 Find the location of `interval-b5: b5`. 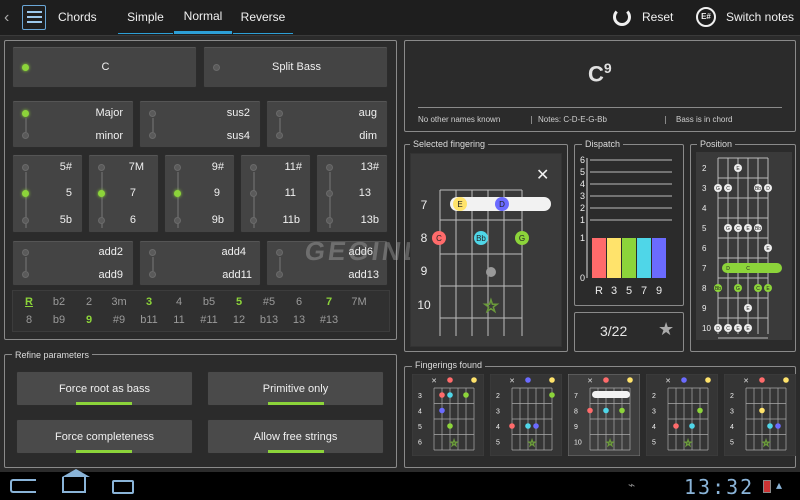

interval-b5: b5 is located at coordinates (209, 302).